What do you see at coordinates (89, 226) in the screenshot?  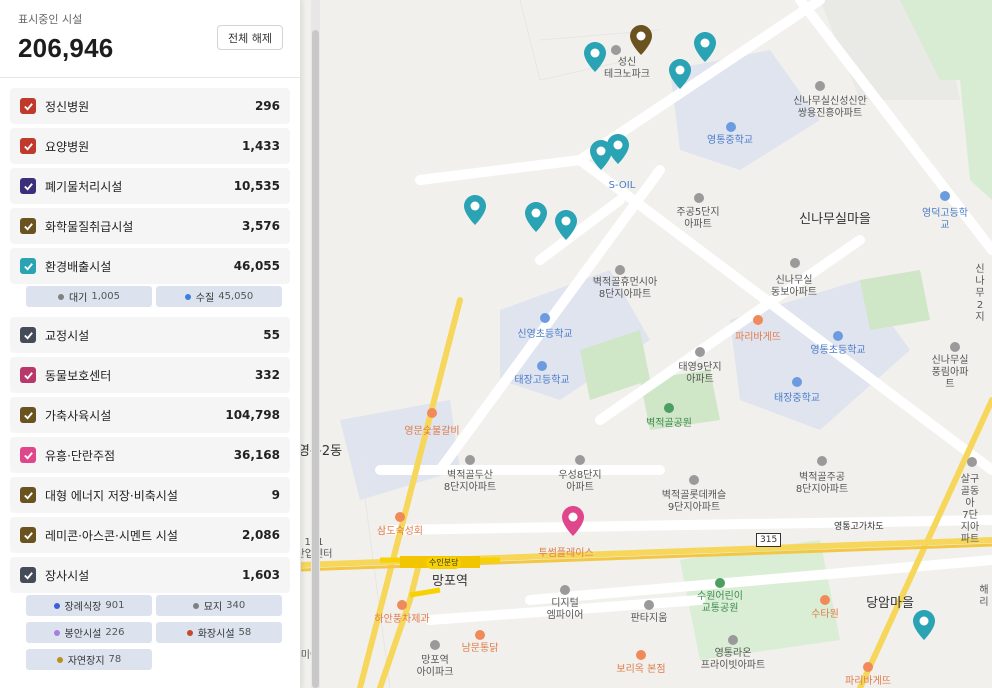 I see `category-label: 화학물질취급시설` at bounding box center [89, 226].